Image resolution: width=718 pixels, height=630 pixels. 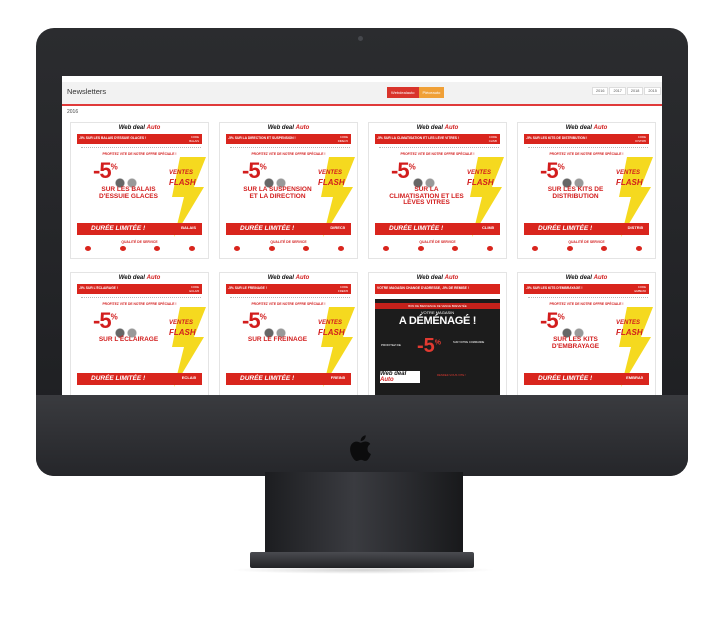 What do you see at coordinates (87, 91) in the screenshot?
I see `page-title: Newsletters` at bounding box center [87, 91].